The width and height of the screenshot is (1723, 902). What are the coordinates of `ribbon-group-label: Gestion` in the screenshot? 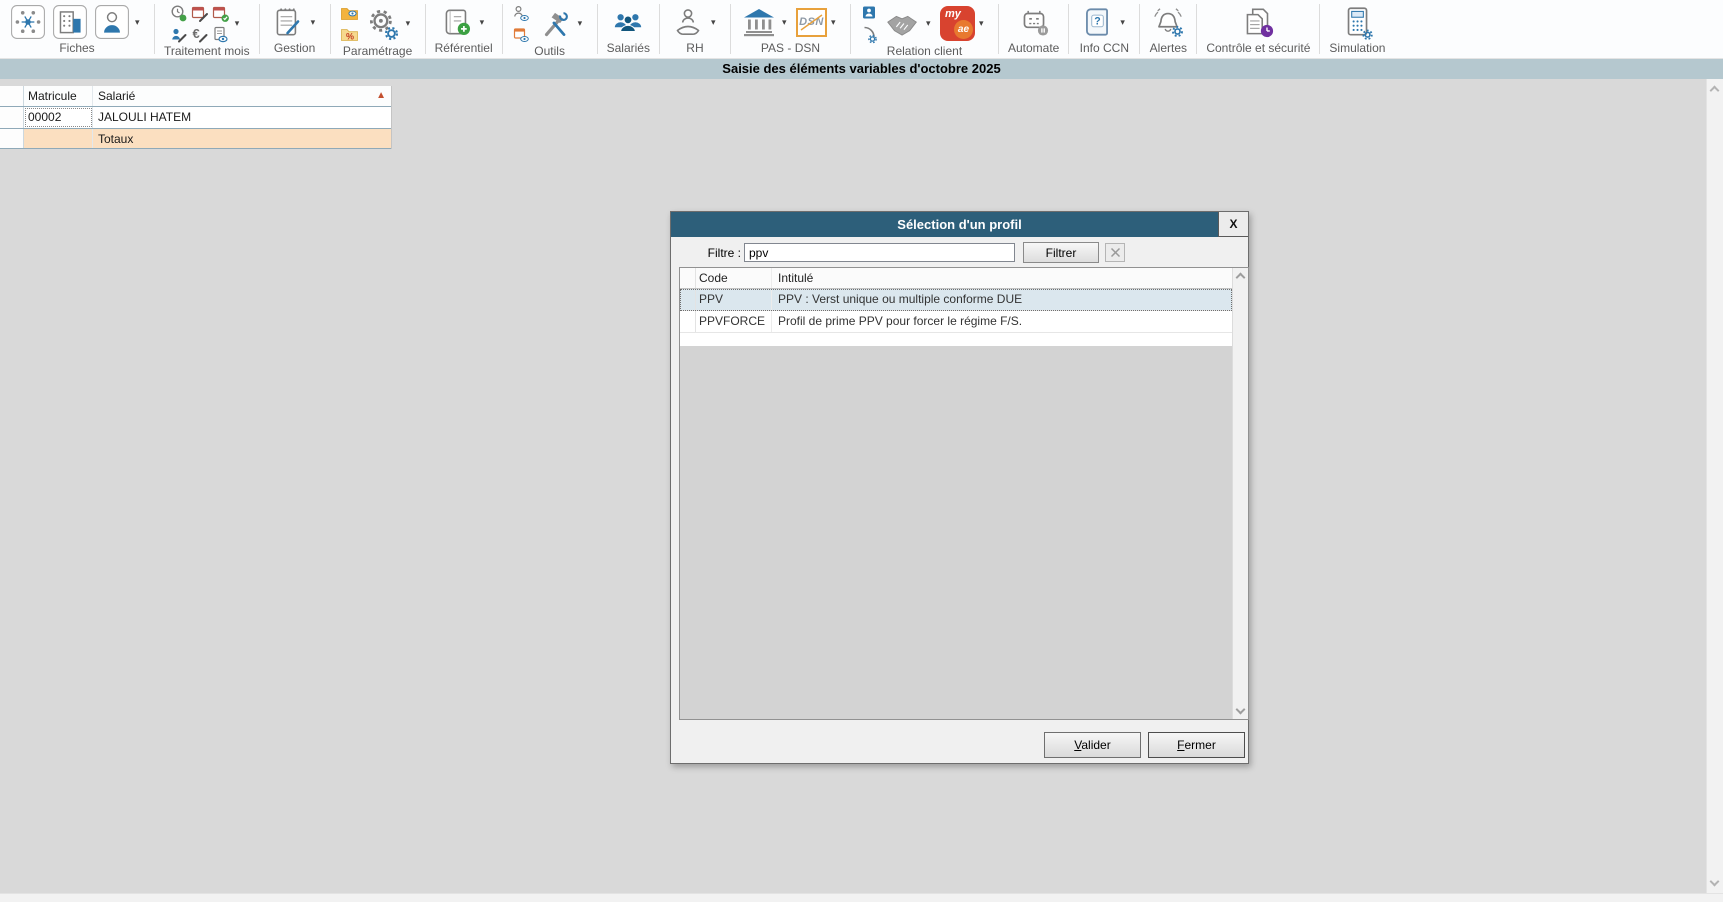 It's located at (294, 49).